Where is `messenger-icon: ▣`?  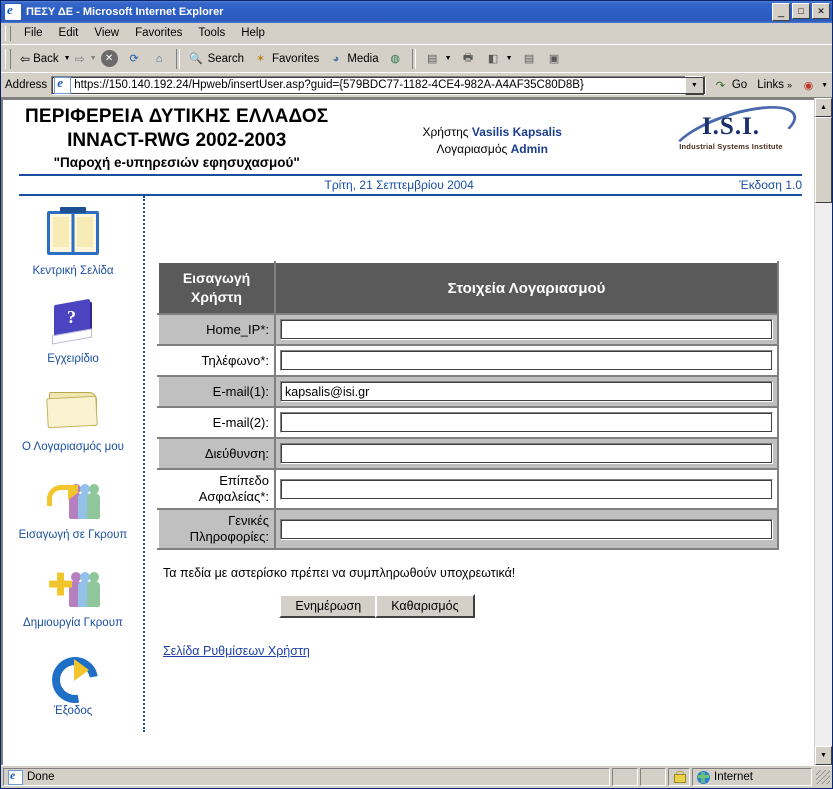
messenger-icon: ▣ is located at coordinates (554, 59).